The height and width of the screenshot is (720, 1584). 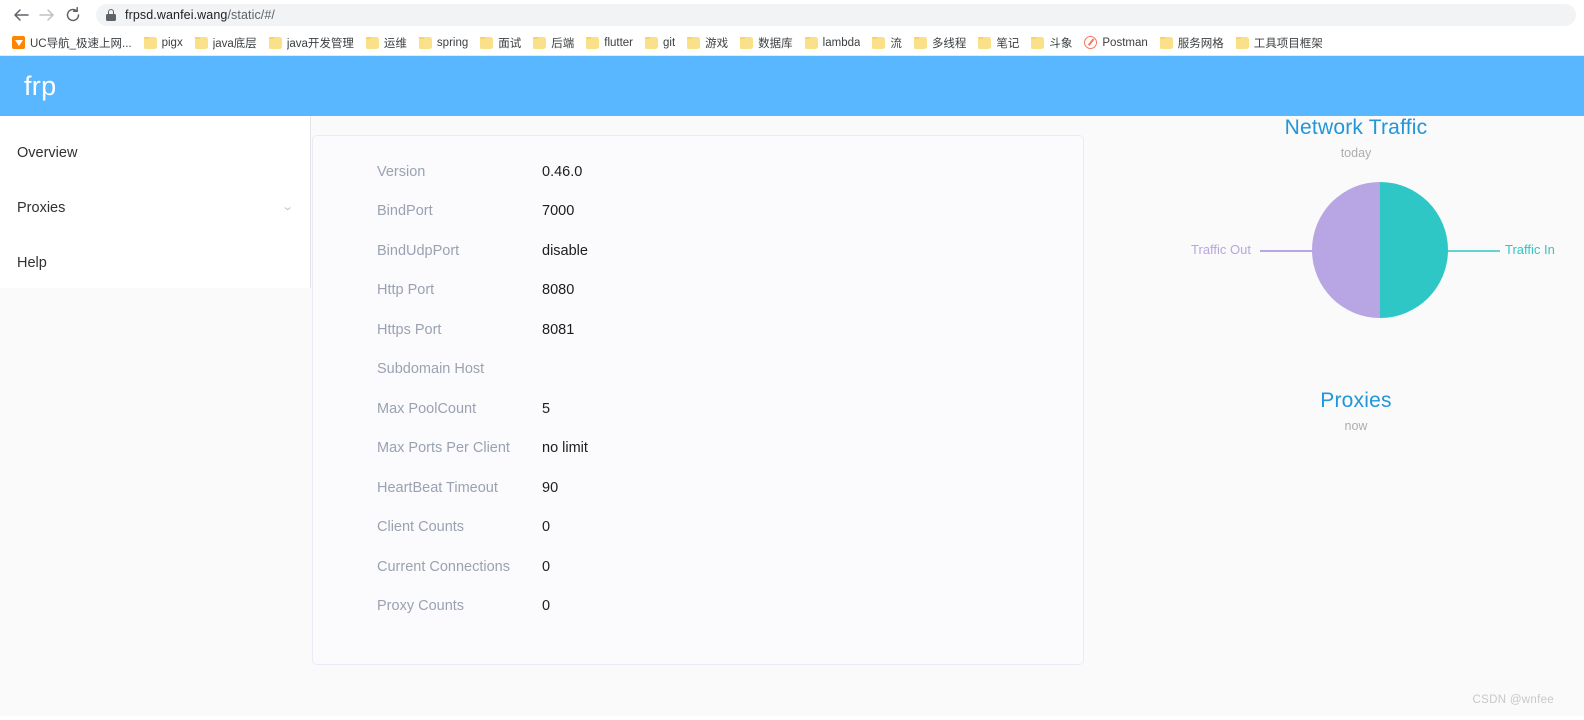 What do you see at coordinates (1474, 251) in the screenshot?
I see `pie-leader-line-in` at bounding box center [1474, 251].